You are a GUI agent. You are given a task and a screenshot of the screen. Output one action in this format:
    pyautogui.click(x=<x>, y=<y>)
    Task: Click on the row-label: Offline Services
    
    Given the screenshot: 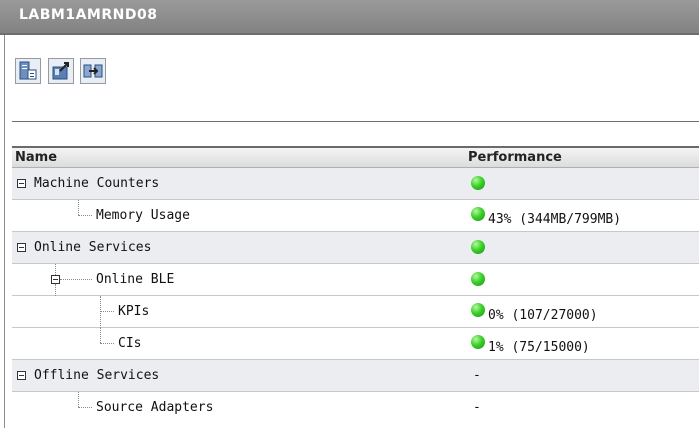 What is the action you would take?
    pyautogui.click(x=97, y=375)
    